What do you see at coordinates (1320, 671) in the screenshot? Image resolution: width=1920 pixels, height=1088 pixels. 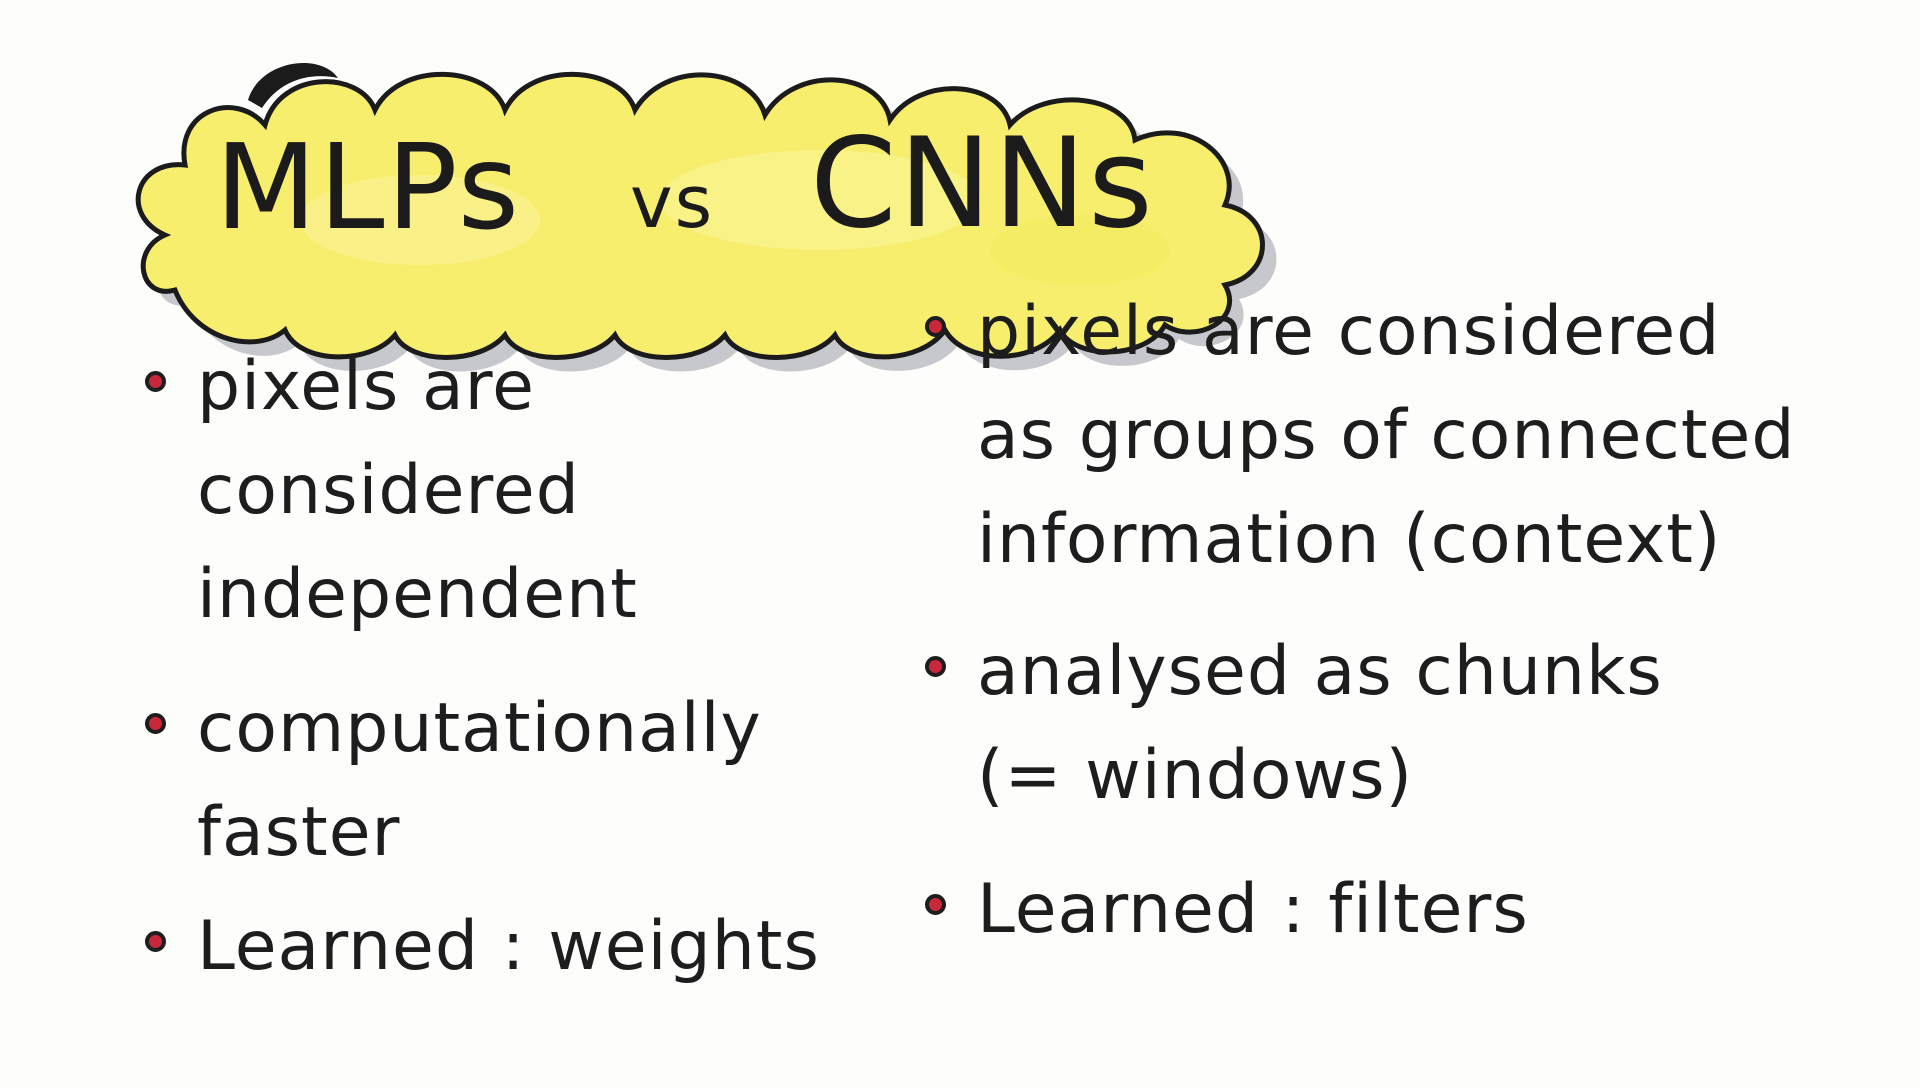 I see `item-line: analysed as chunks` at bounding box center [1320, 671].